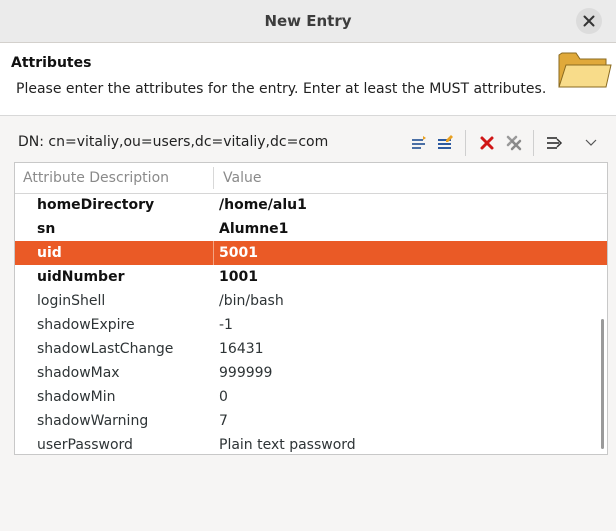 This screenshot has width=616, height=531. What do you see at coordinates (242, 178) in the screenshot?
I see `column-header-value: Value` at bounding box center [242, 178].